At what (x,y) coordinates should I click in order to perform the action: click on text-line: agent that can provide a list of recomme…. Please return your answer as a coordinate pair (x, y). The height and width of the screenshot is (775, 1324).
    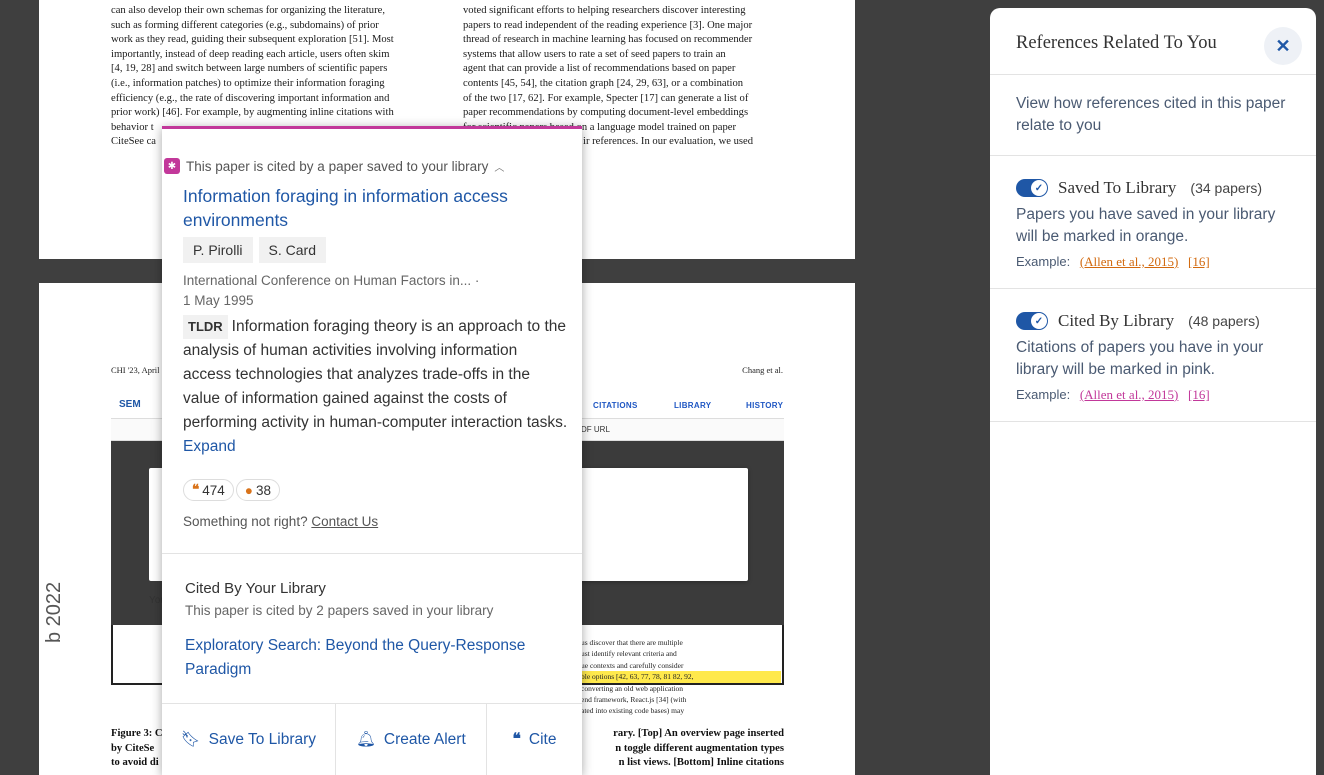
    Looking at the image, I should click on (599, 69).